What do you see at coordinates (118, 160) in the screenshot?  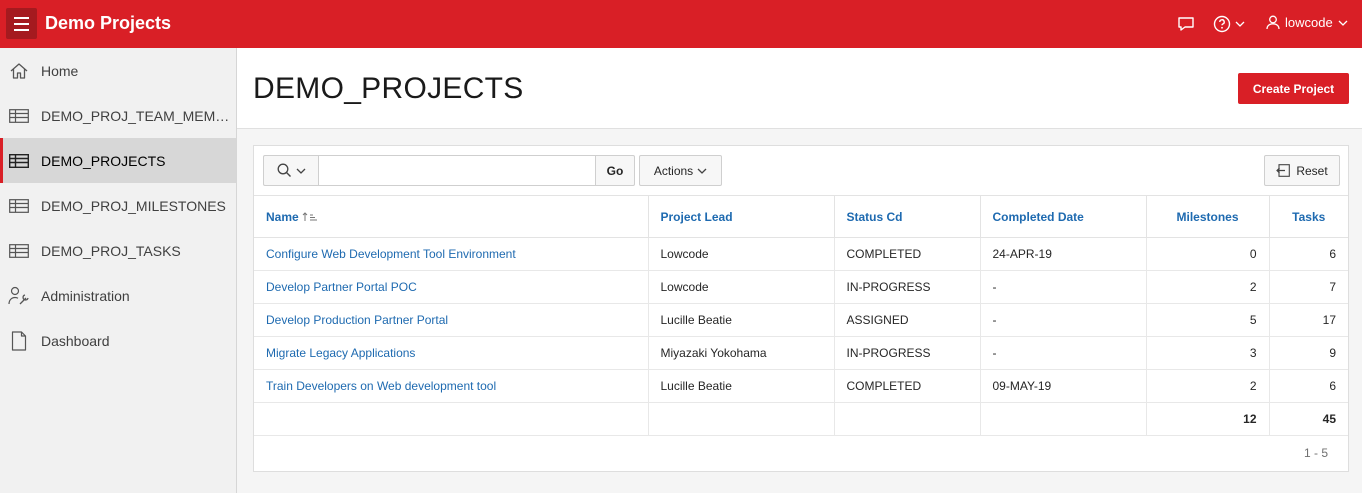 I see `sidebar-item-projects: DEMO_PROJECTS` at bounding box center [118, 160].